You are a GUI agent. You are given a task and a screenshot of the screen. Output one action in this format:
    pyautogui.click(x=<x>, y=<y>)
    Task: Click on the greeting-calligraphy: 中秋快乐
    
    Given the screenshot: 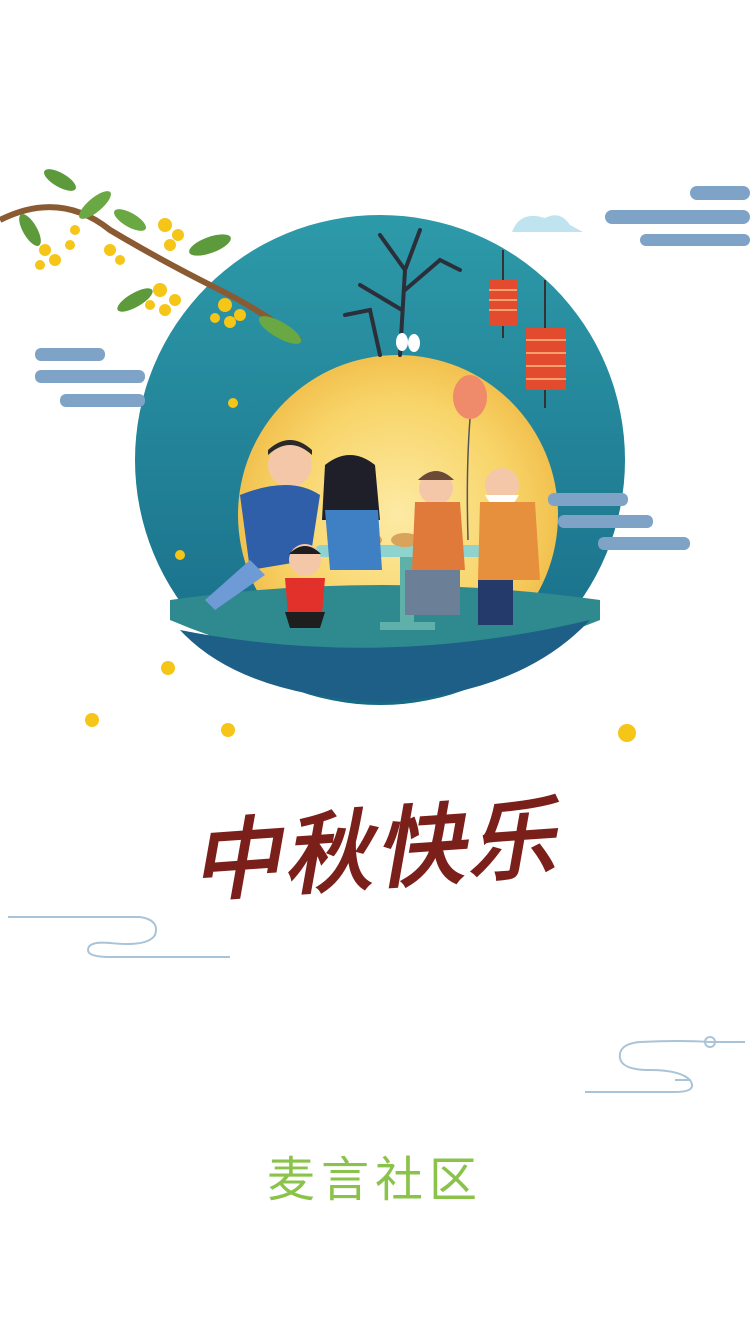 What is the action you would take?
    pyautogui.click(x=390, y=870)
    